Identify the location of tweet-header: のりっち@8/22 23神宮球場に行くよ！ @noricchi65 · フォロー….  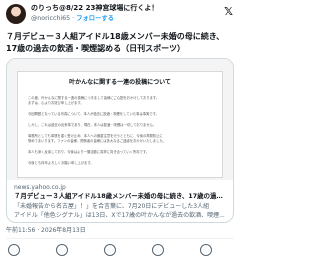
(120, 15).